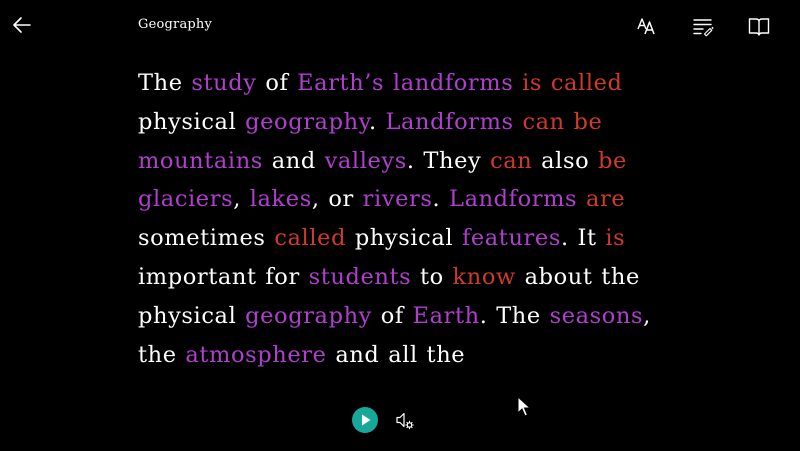 Image resolution: width=800 pixels, height=451 pixels. Describe the element at coordinates (366, 161) in the screenshot. I see `noun-word: valleys` at that location.